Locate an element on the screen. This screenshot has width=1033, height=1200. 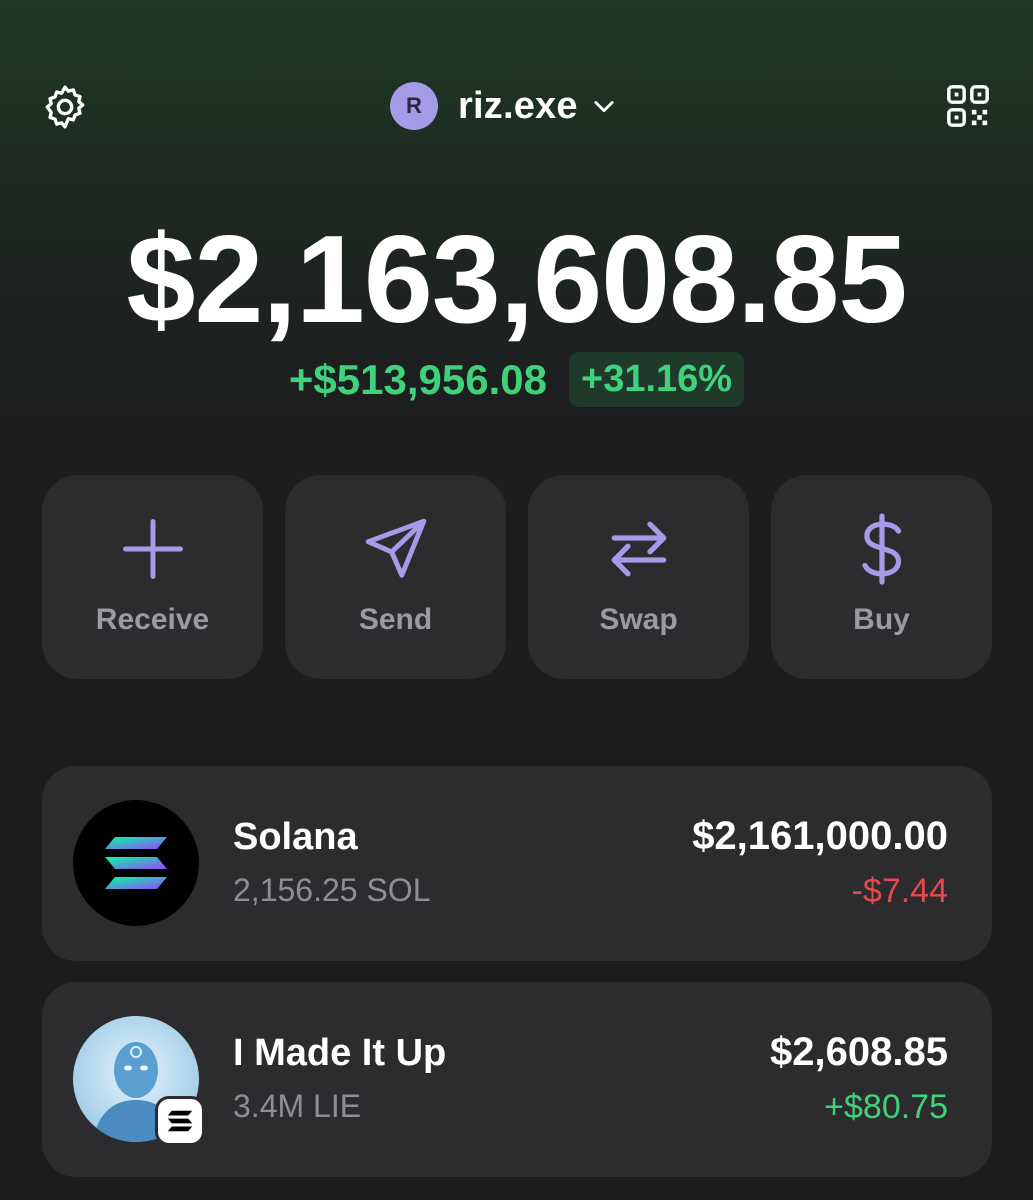
plus-icon is located at coordinates (153, 549).